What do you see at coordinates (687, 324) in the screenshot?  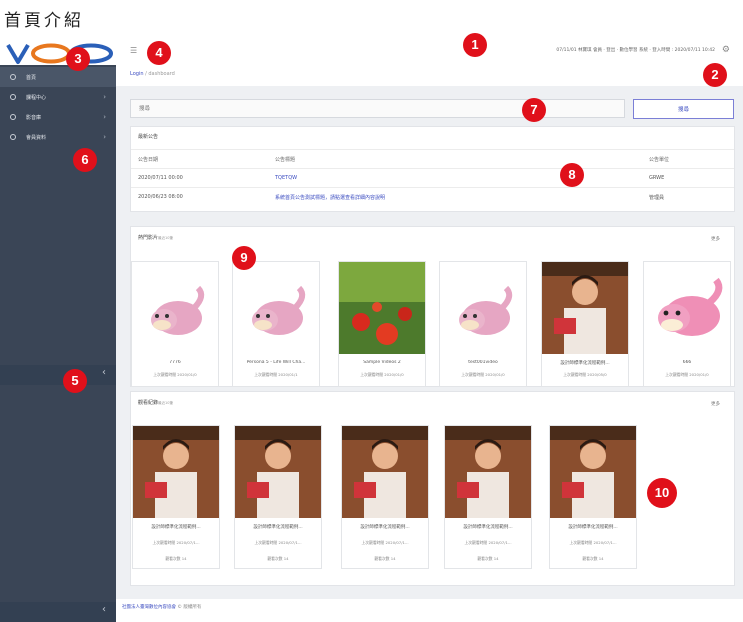 I see `video-card: 666 上次觀看時間 2020/01/0` at bounding box center [687, 324].